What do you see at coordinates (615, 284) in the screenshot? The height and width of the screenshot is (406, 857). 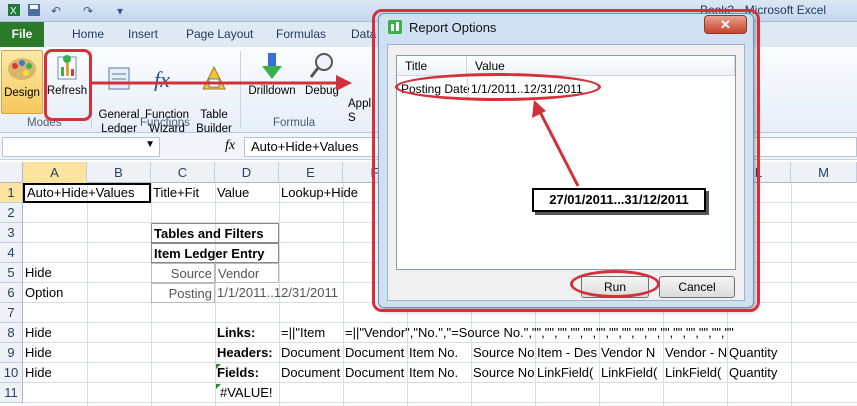 I see `run-button-highlight` at bounding box center [615, 284].